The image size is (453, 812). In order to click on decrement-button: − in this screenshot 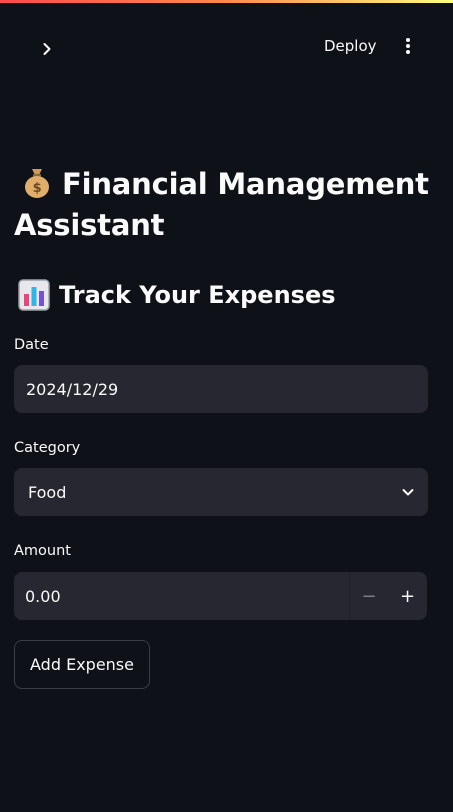, I will do `click(368, 596)`.